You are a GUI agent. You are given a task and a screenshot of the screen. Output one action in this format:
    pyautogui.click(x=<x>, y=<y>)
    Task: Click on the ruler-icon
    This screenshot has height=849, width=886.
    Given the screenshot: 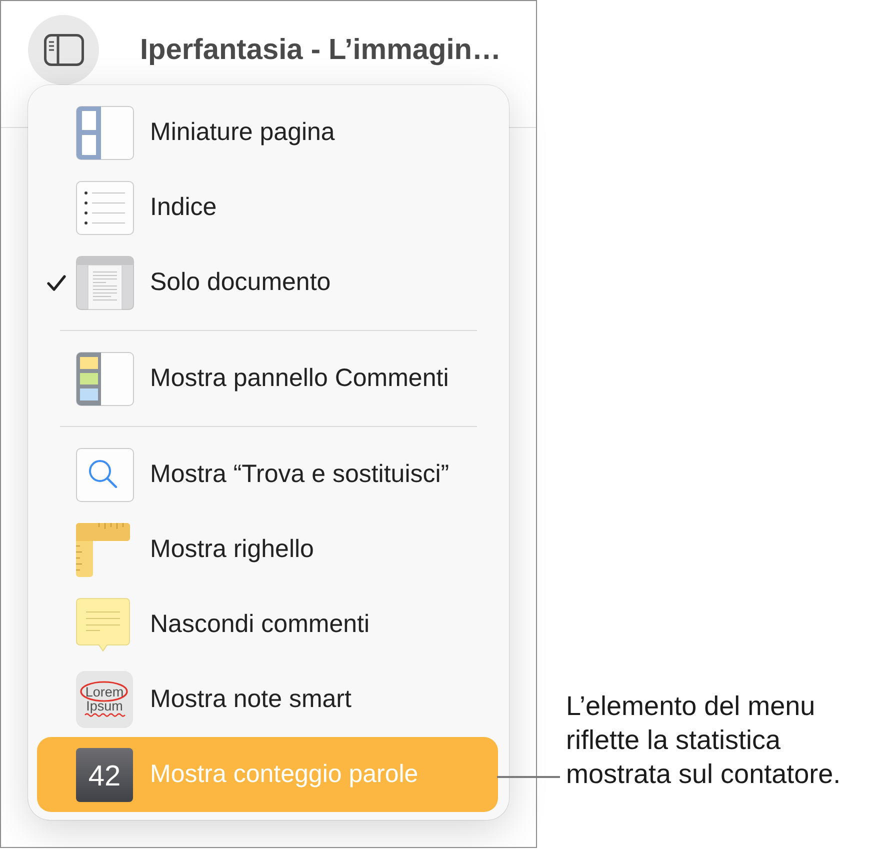 What is the action you would take?
    pyautogui.click(x=103, y=549)
    